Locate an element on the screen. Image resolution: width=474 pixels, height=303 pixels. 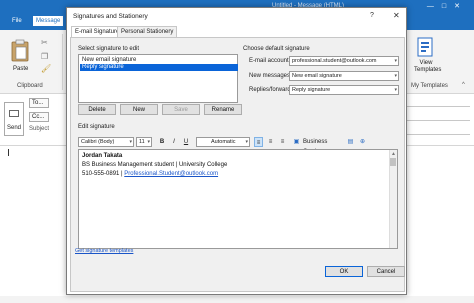
font-size-value: 11 is located at coordinates (142, 142).